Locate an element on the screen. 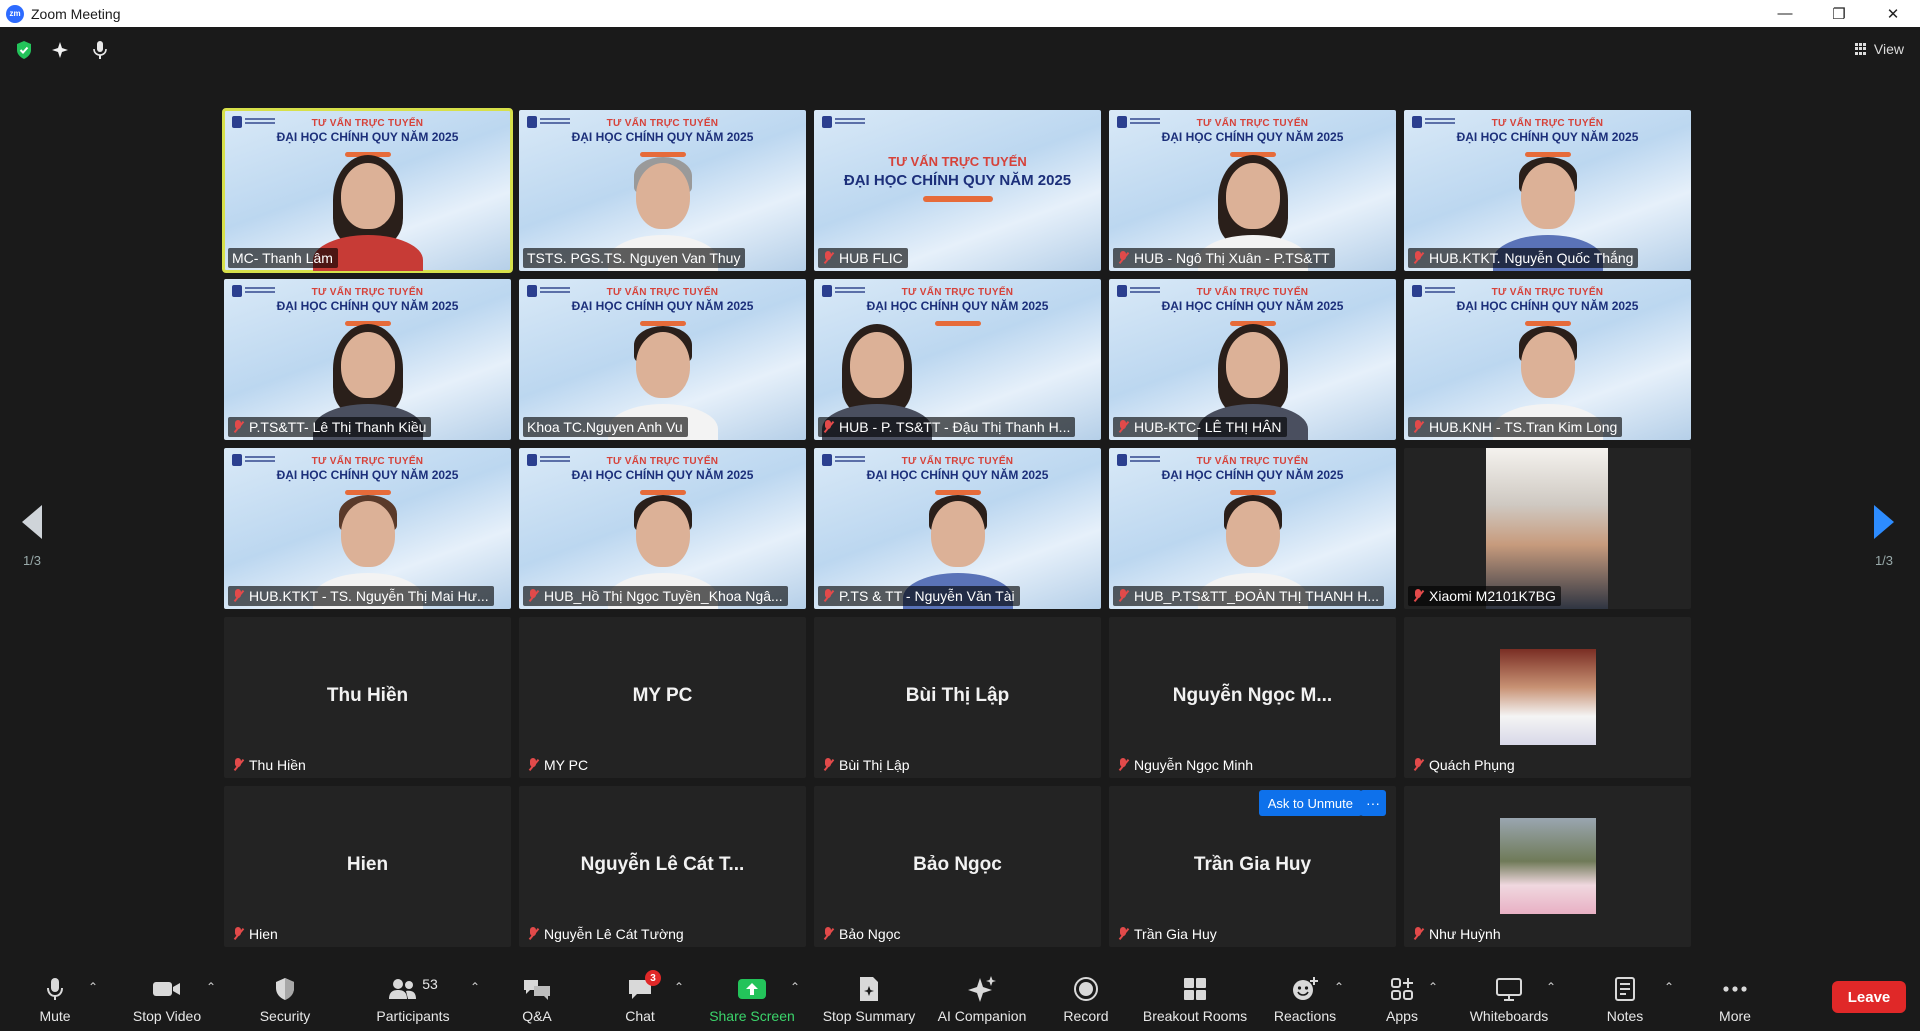 This screenshot has height=1031, width=1920. participant-tile: Nguyễn Lê Cát T... Nguyễn Lê Cát Tường is located at coordinates (662, 866).